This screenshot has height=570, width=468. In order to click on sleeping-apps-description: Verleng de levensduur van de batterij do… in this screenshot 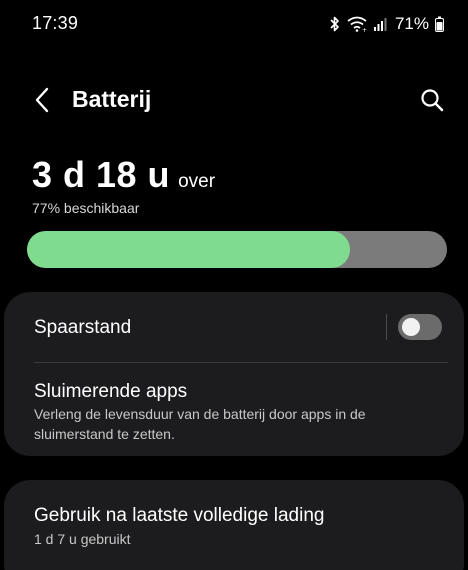, I will do `click(200, 424)`.